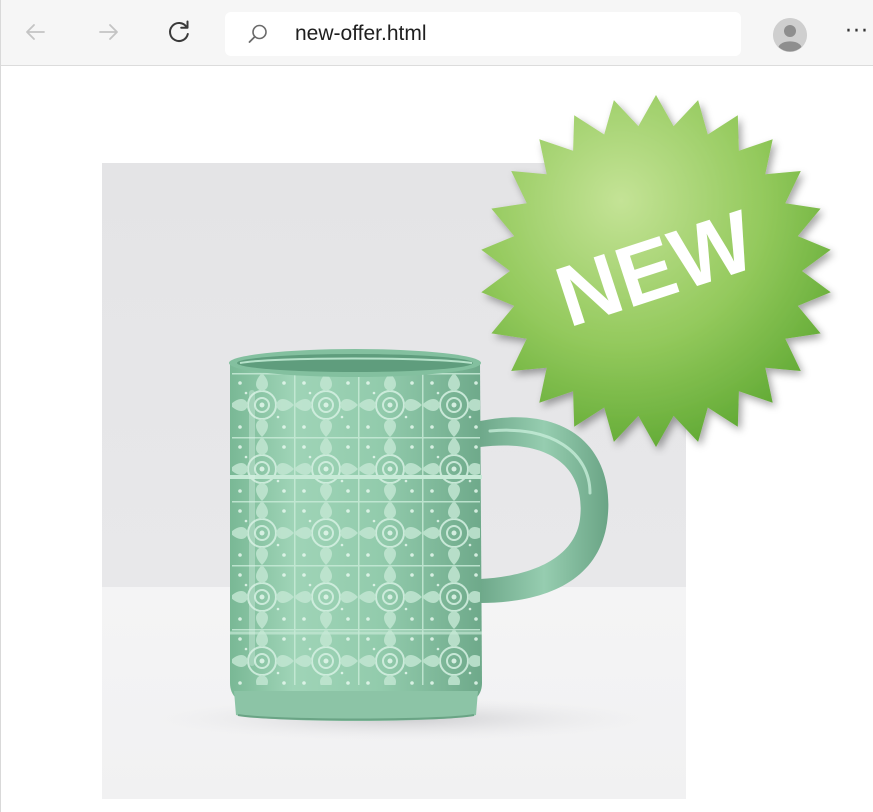  I want to click on arrow-right-icon, so click(108, 32).